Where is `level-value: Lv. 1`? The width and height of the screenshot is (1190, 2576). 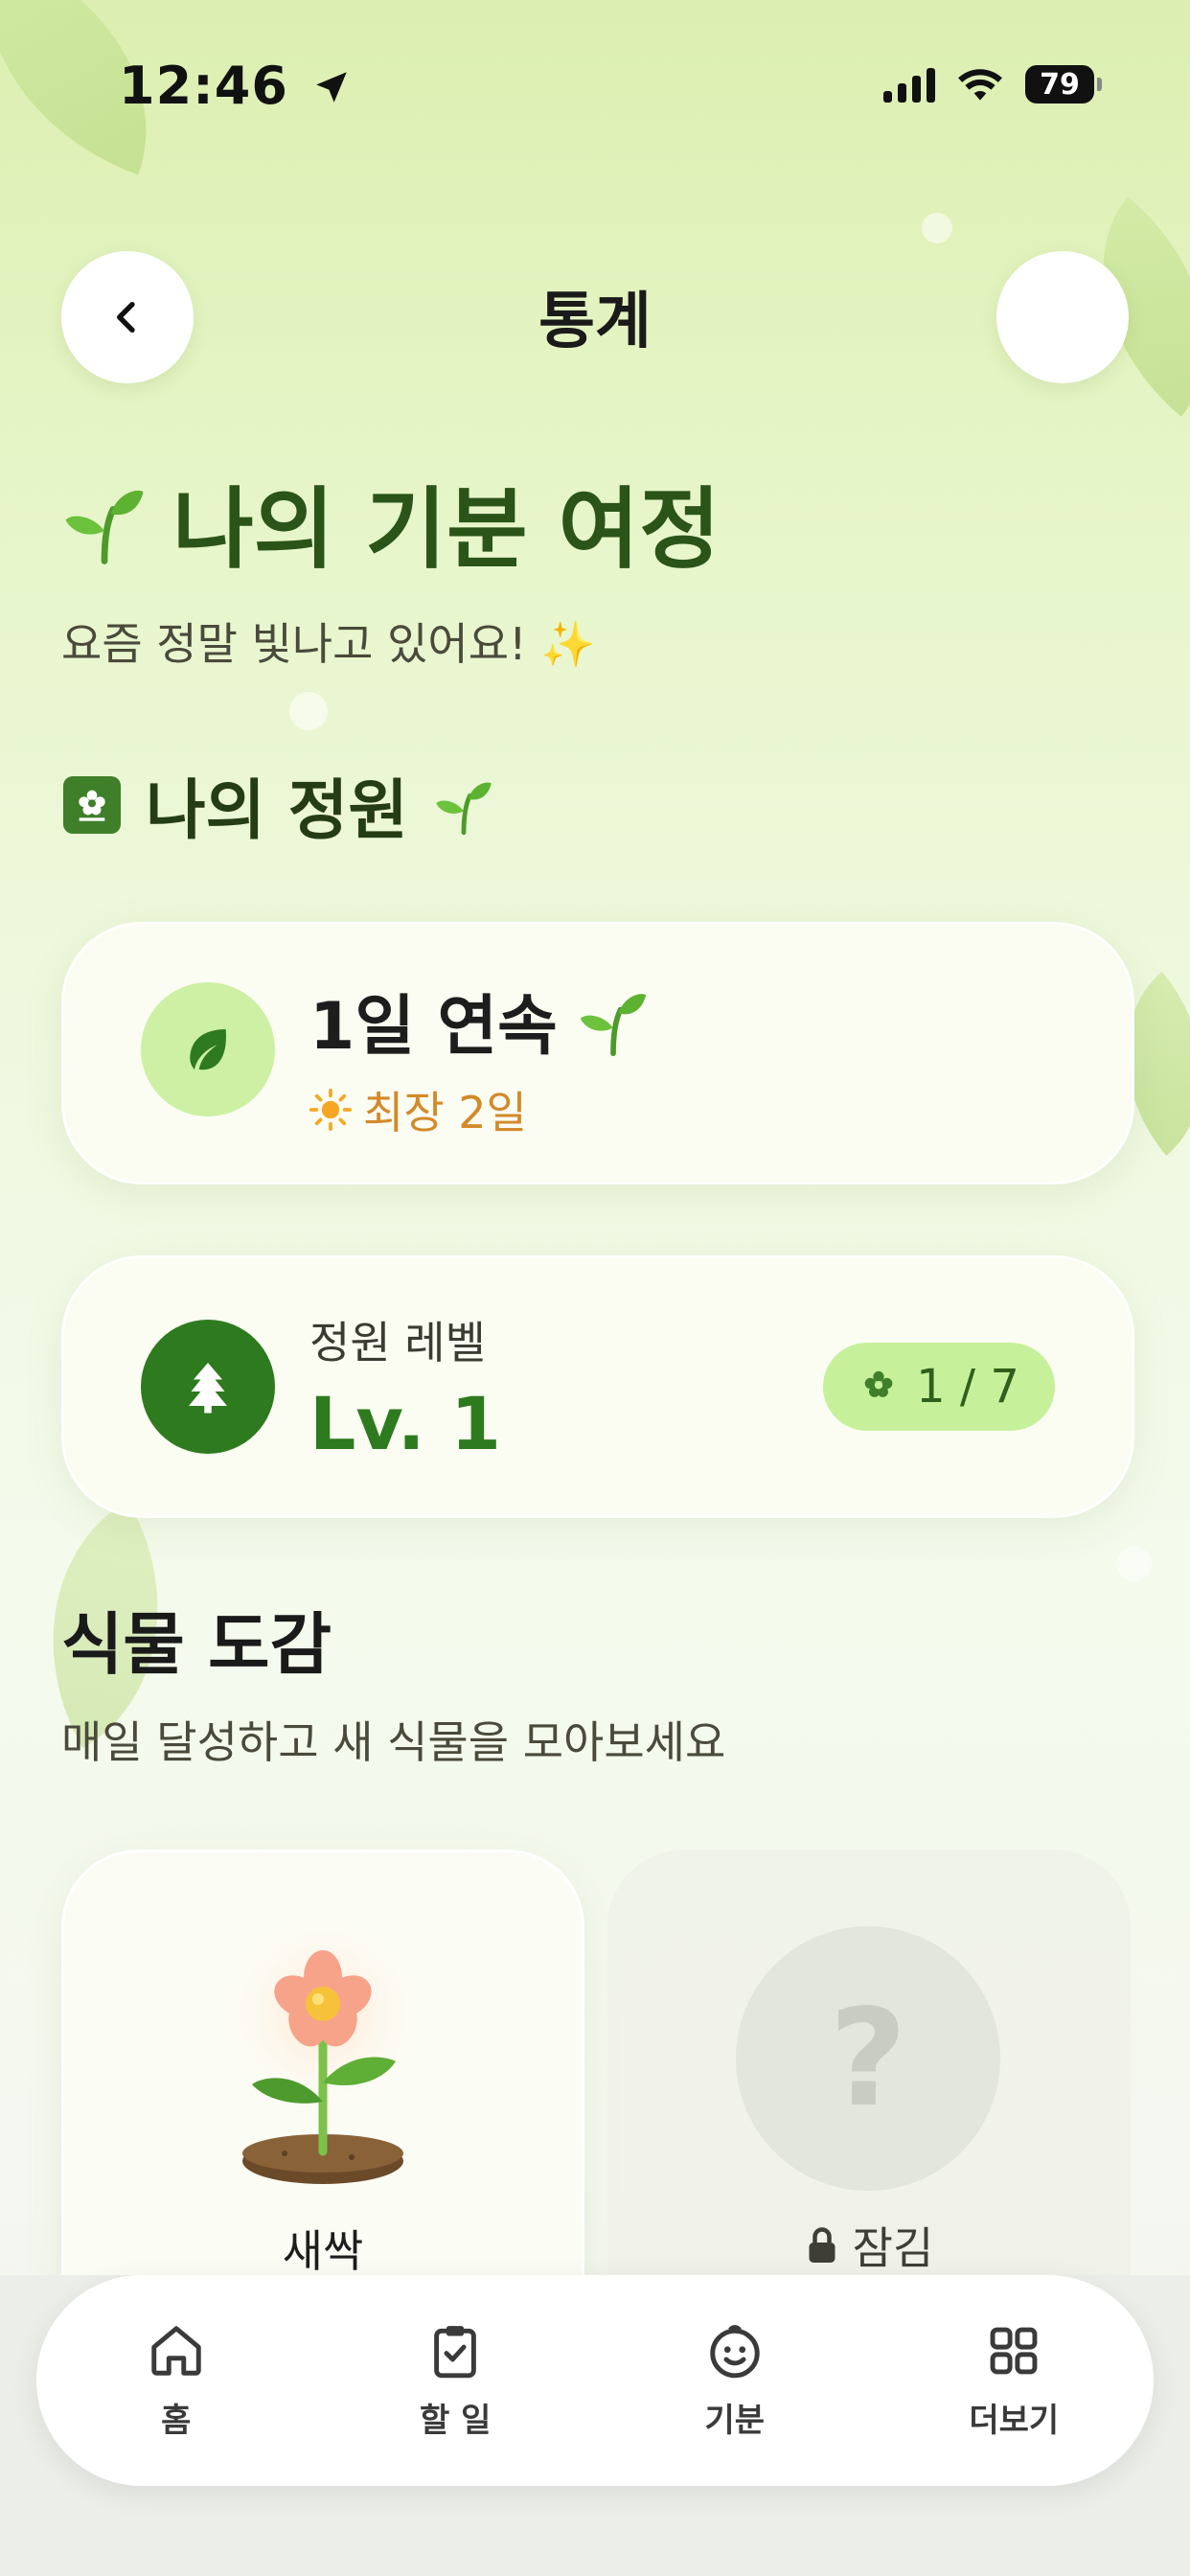
level-value: Lv. 1 is located at coordinates (405, 1423).